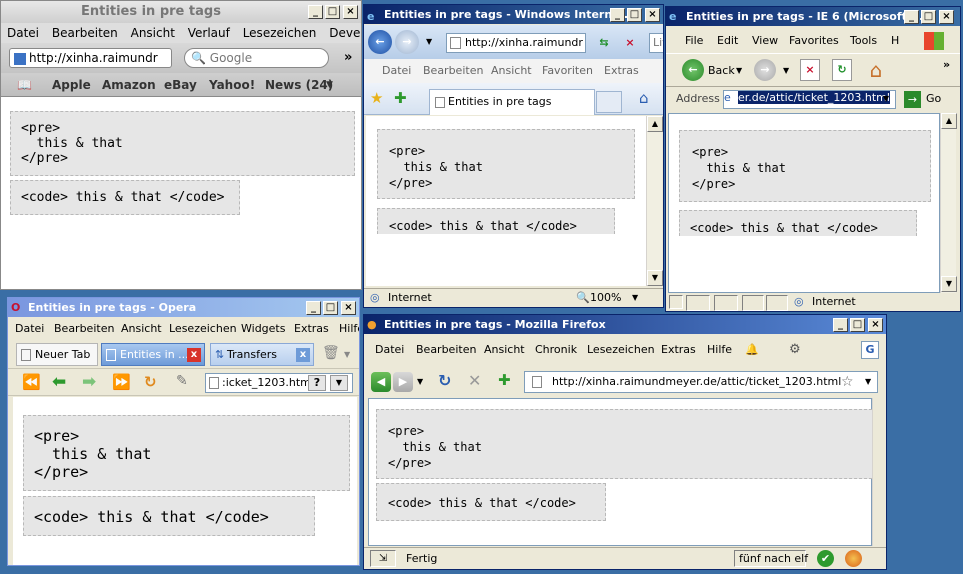  I want to click on back-arrow-icon: ⬅, so click(59, 382).